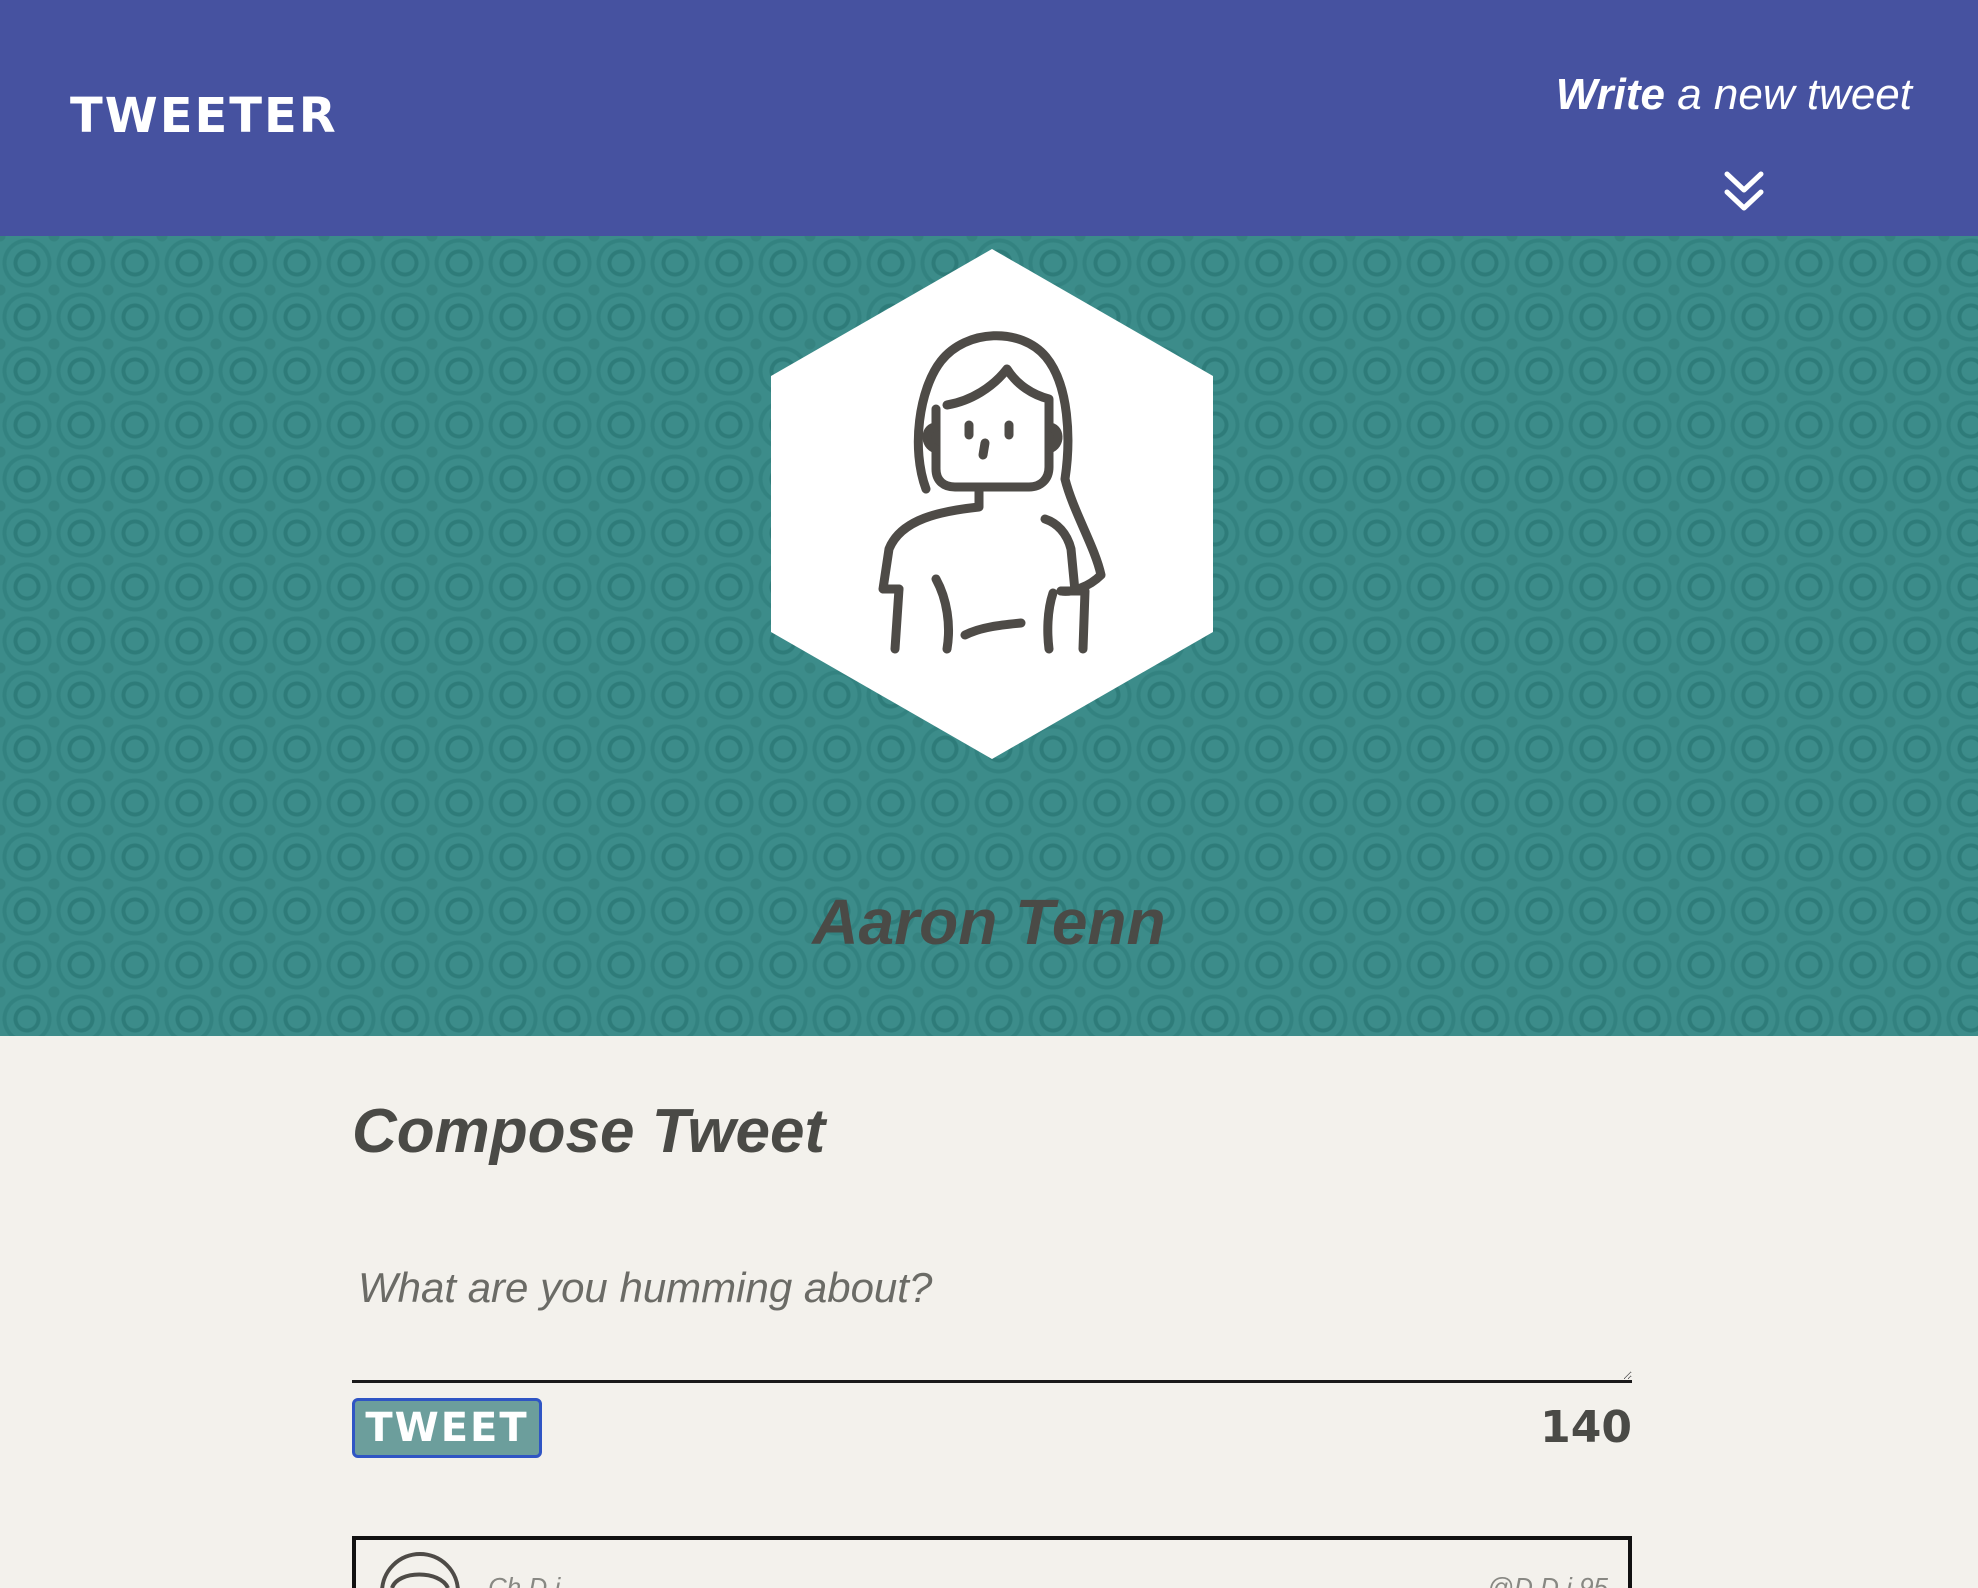  What do you see at coordinates (992, 1321) in the screenshot?
I see `tweet-textarea` at bounding box center [992, 1321].